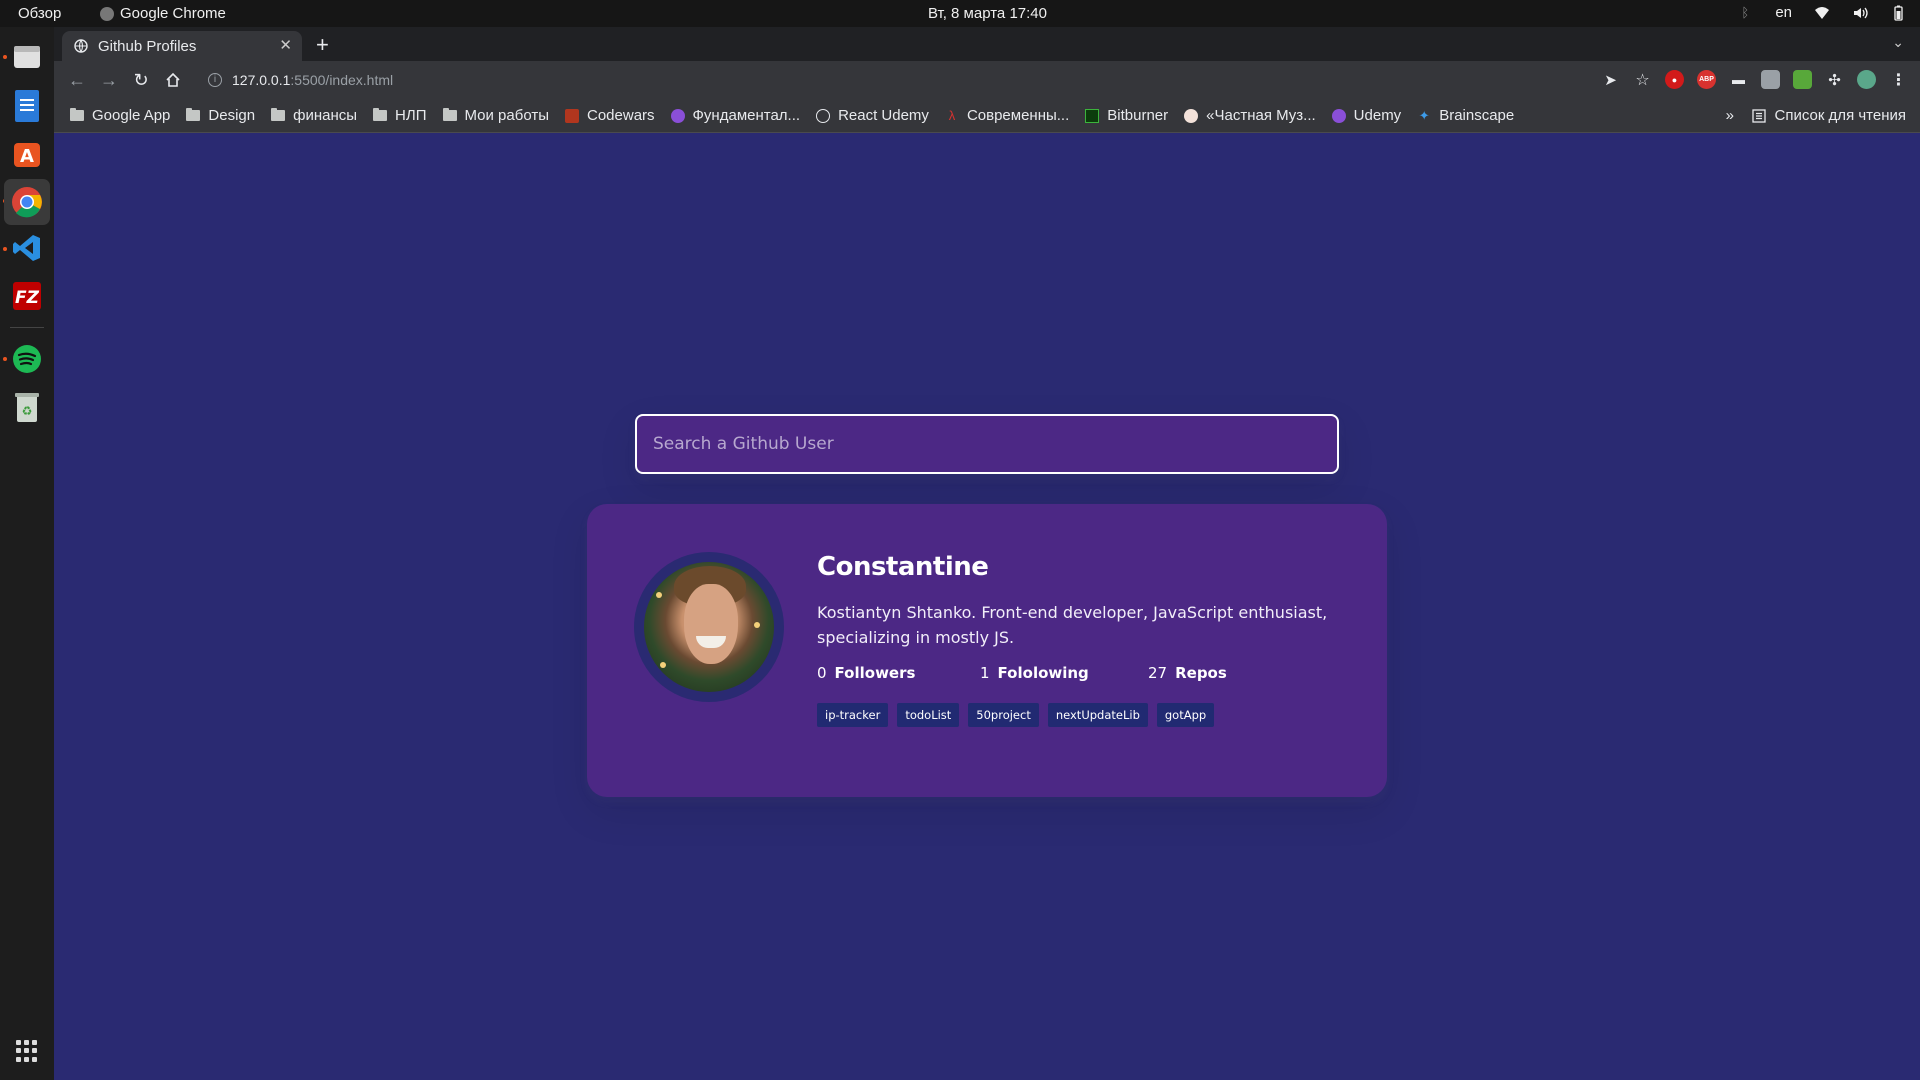 This screenshot has height=1080, width=1920. I want to click on clock: Вт, 8 марта 17:40, so click(960, 13).